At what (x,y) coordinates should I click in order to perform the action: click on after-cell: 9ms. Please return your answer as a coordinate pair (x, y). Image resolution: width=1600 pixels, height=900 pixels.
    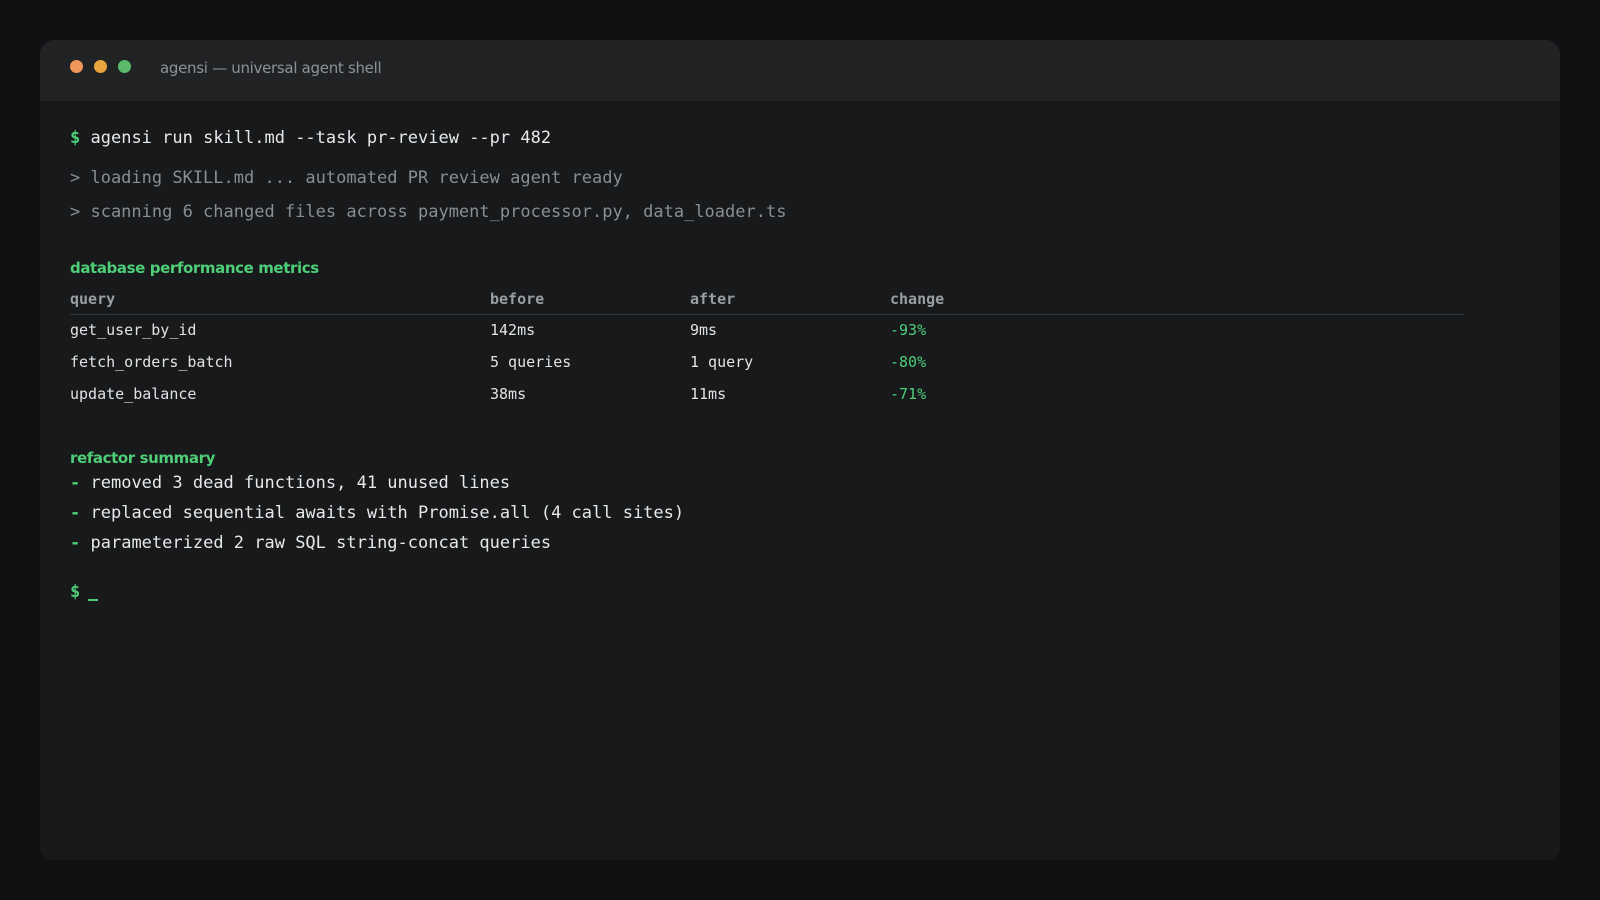
    Looking at the image, I should click on (704, 330).